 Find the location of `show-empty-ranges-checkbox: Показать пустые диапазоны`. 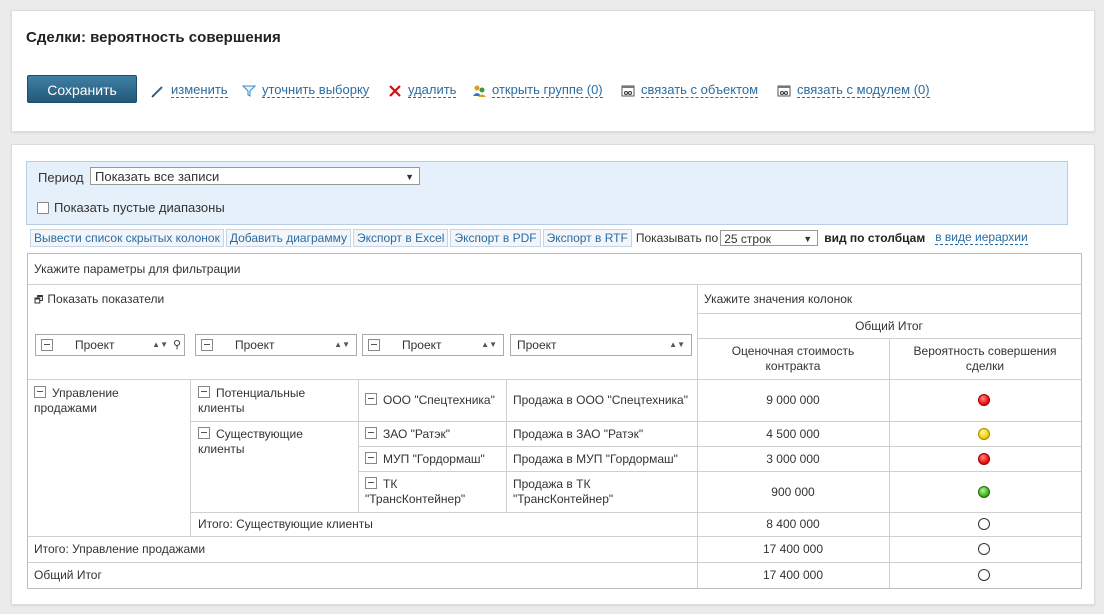

show-empty-ranges-checkbox: Показать пустые диапазоны is located at coordinates (131, 207).